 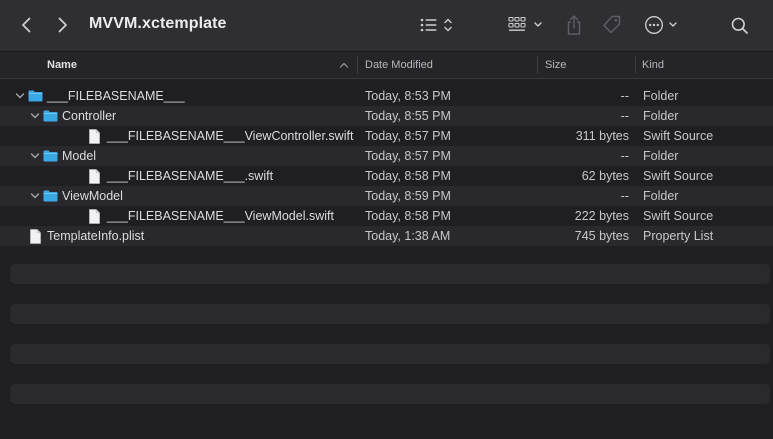 I want to click on file-name: ___FILEBASENAME___.swift, so click(x=190, y=176).